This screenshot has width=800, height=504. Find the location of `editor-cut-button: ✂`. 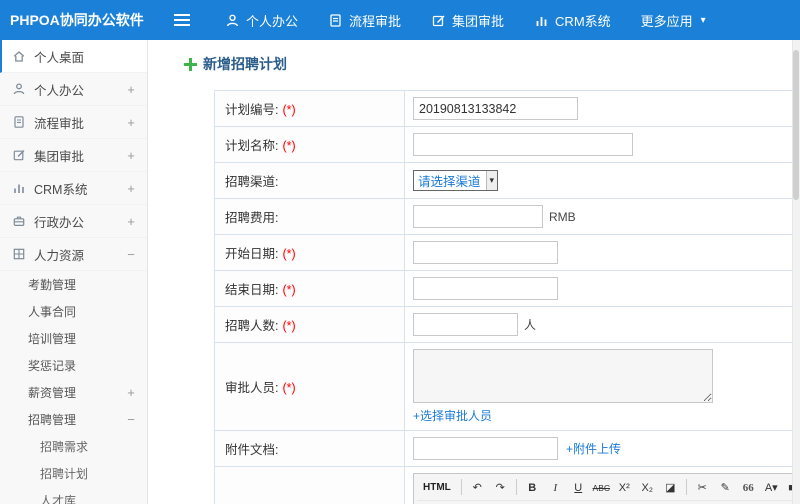

editor-cut-button: ✂ is located at coordinates (702, 487).